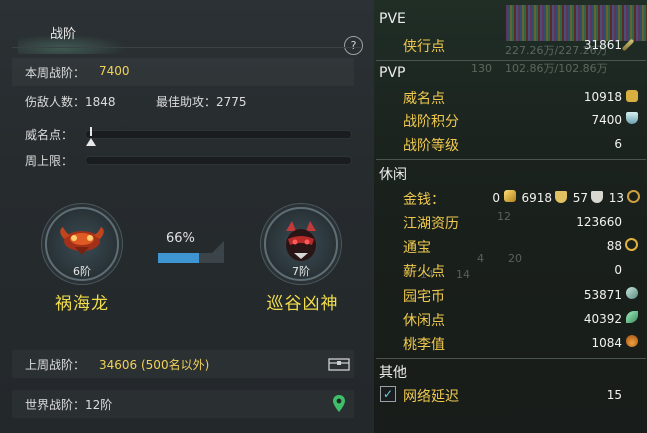  I want to click on currency-value: 1084, so click(606, 343).